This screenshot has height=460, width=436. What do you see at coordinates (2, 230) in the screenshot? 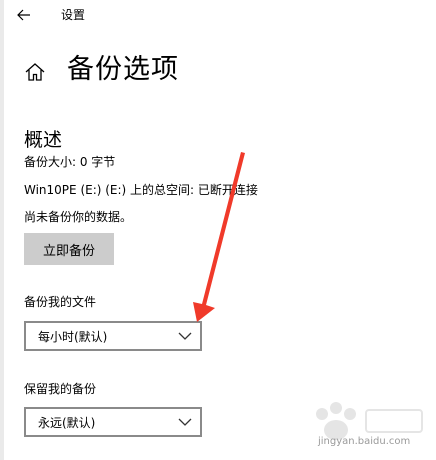
I see `left-edge-strip` at bounding box center [2, 230].